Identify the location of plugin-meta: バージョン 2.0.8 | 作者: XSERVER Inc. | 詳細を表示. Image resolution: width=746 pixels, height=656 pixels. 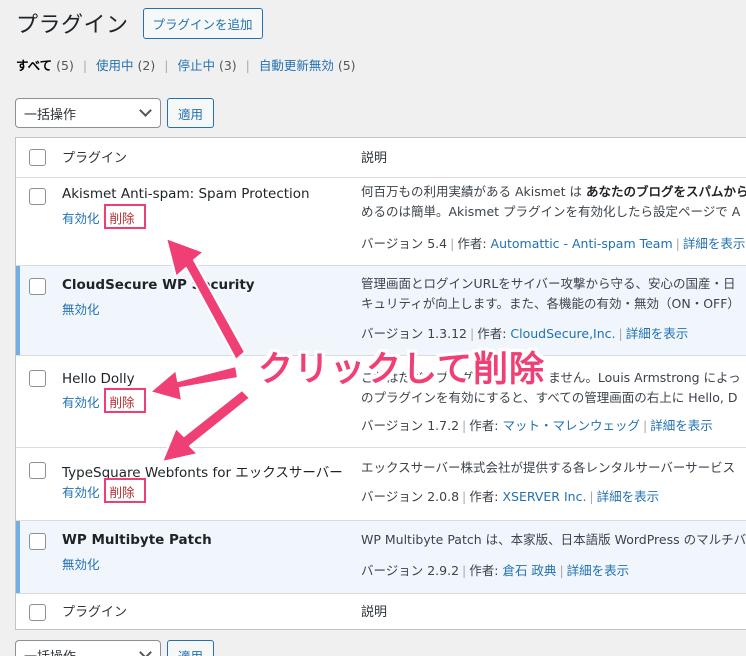
(510, 496).